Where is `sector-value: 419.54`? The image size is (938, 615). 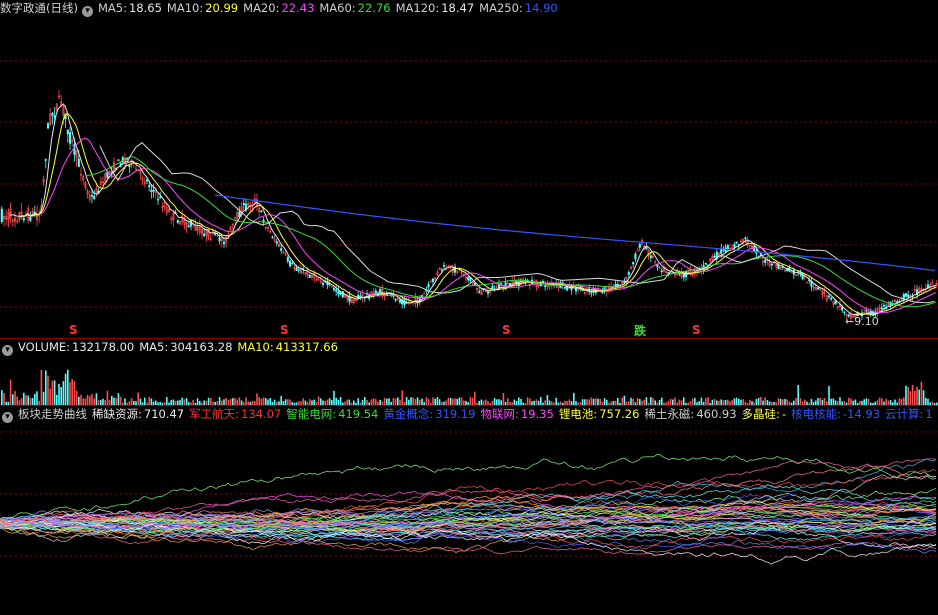 sector-value: 419.54 is located at coordinates (358, 414).